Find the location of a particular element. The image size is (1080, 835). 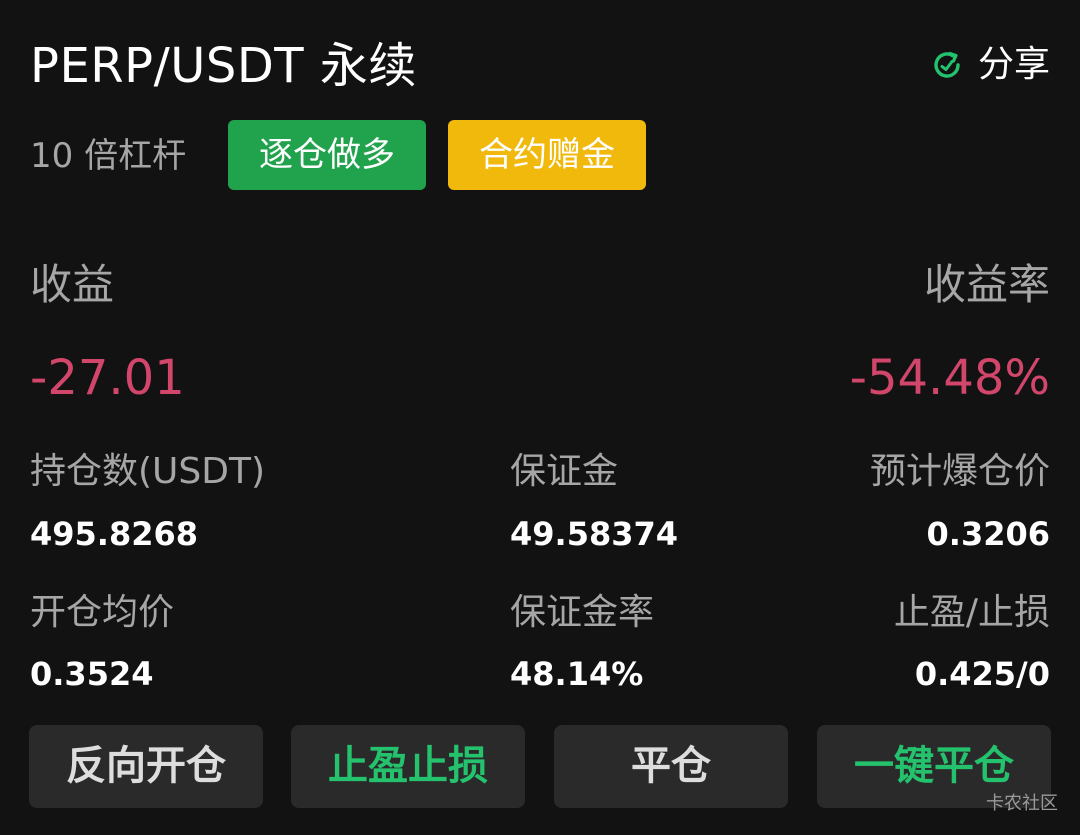

tp-sl-label: 止盈/止损 is located at coordinates (971, 612).